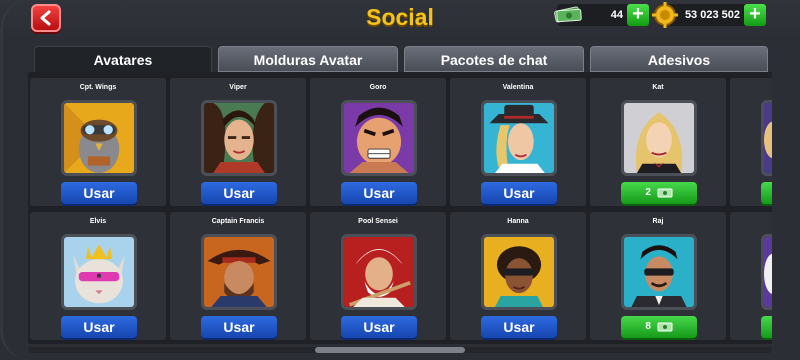 The height and width of the screenshot is (360, 800). Describe the element at coordinates (665, 15) in the screenshot. I see `coin-icon` at that location.